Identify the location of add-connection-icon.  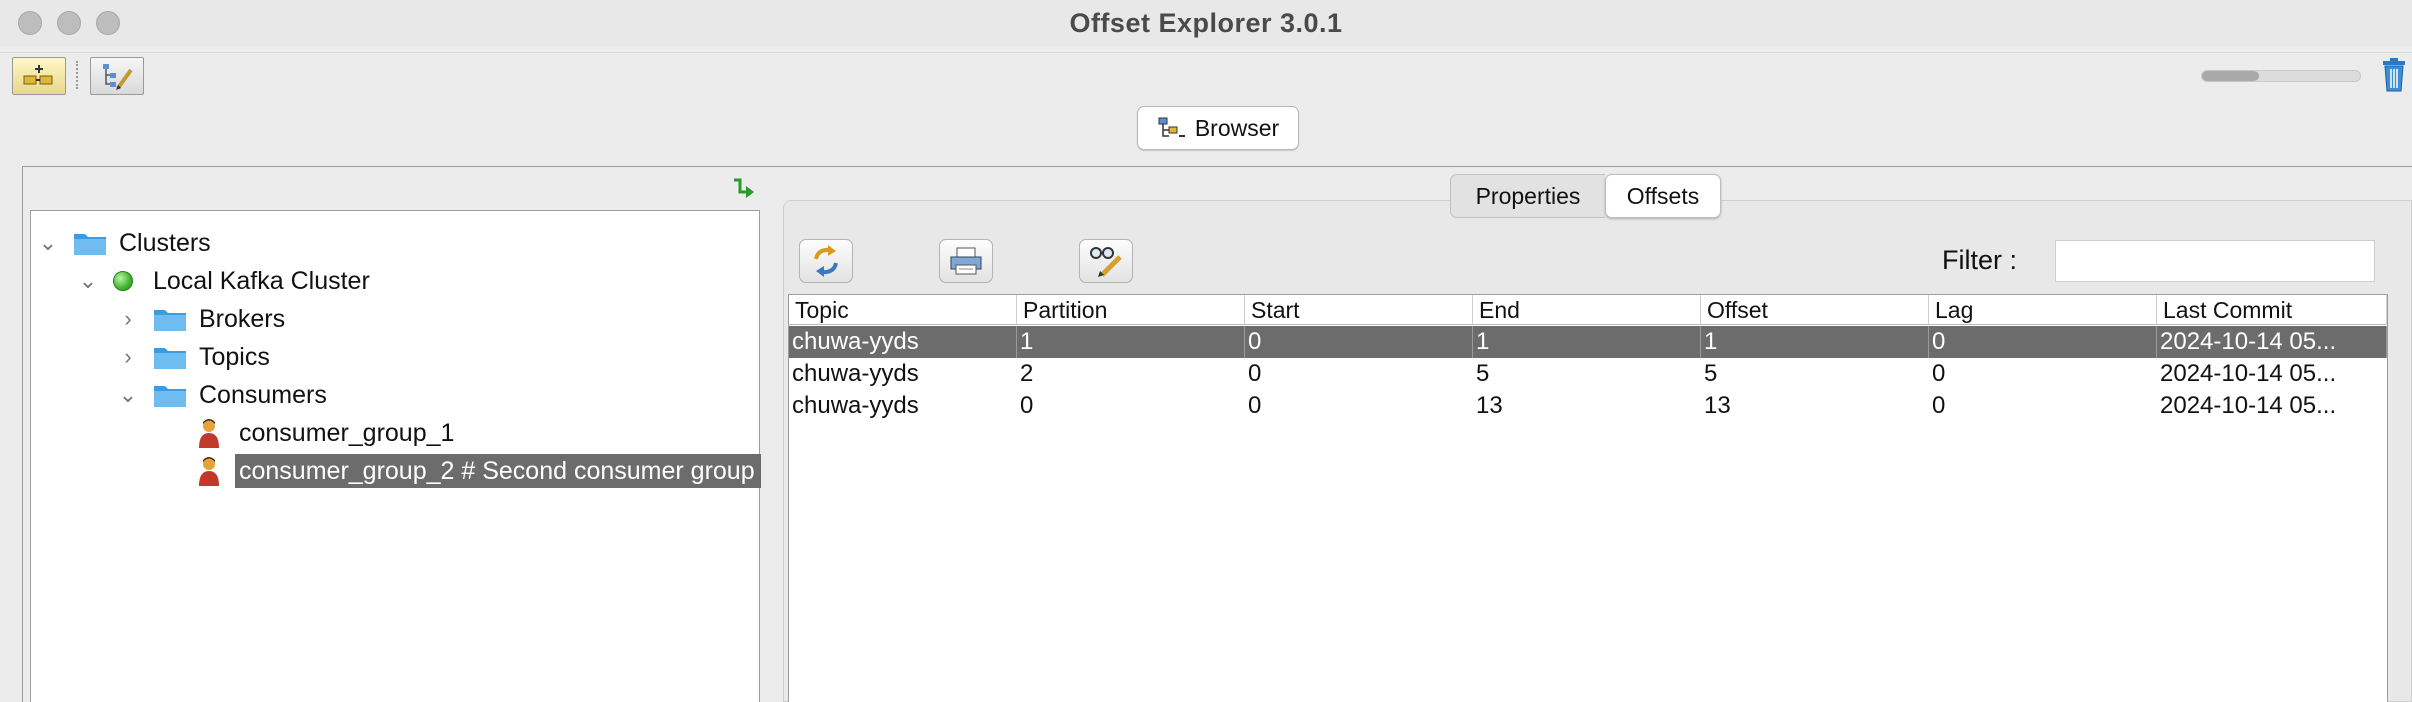
(38, 75).